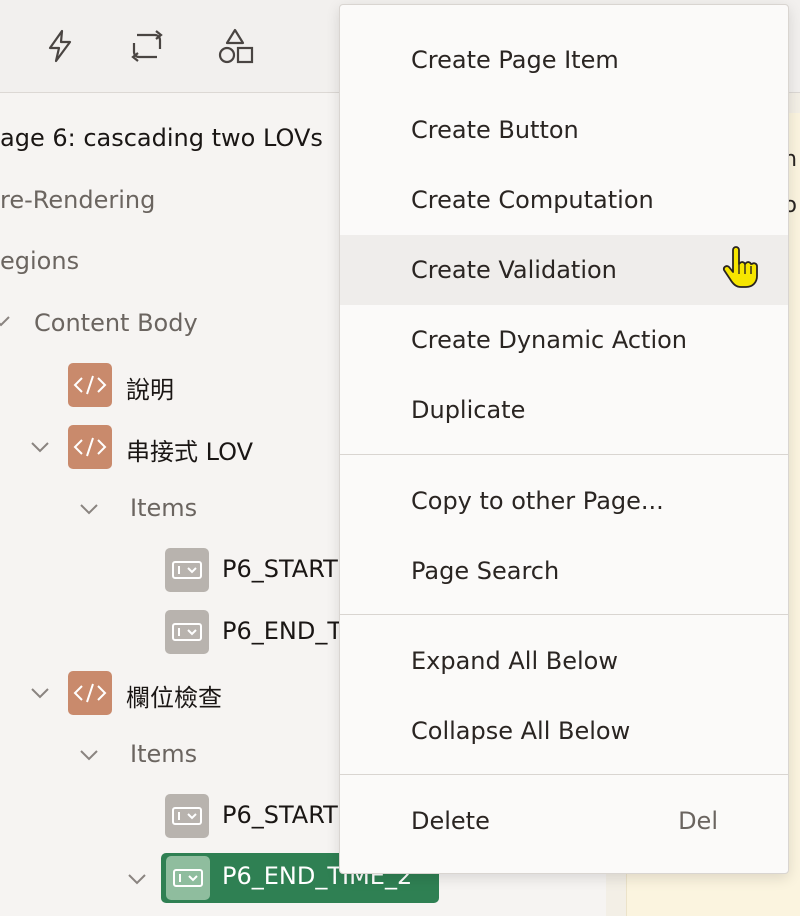 The image size is (800, 916). Describe the element at coordinates (147, 46) in the screenshot. I see `shared-components-icon` at that location.